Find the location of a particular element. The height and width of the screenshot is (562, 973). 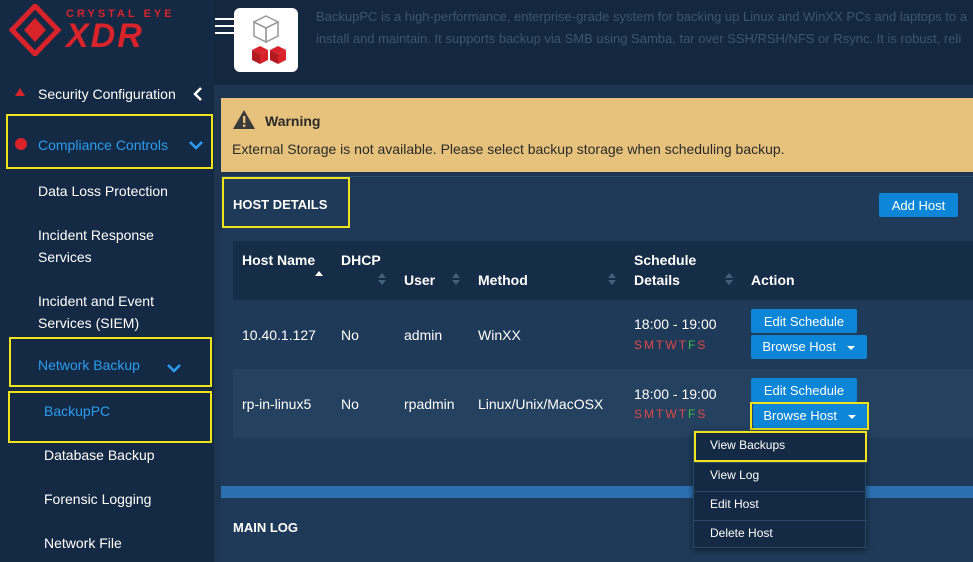

sidebar-item-backuppc: BackupPC is located at coordinates (77, 411).